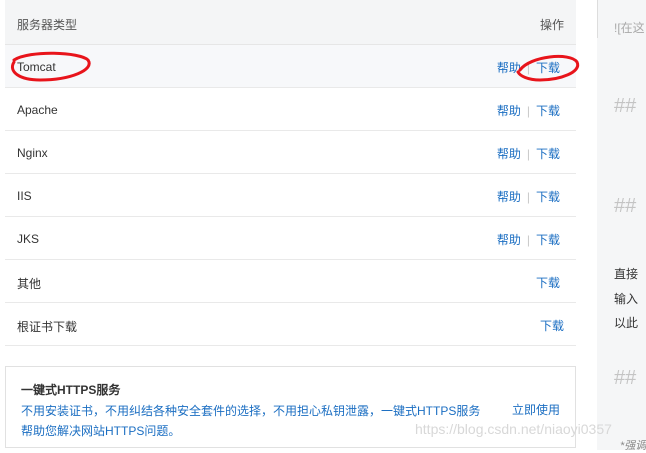  Describe the element at coordinates (513, 429) in the screenshot. I see `watermark: https://blog.csdn.net/niaoyi0357` at that location.